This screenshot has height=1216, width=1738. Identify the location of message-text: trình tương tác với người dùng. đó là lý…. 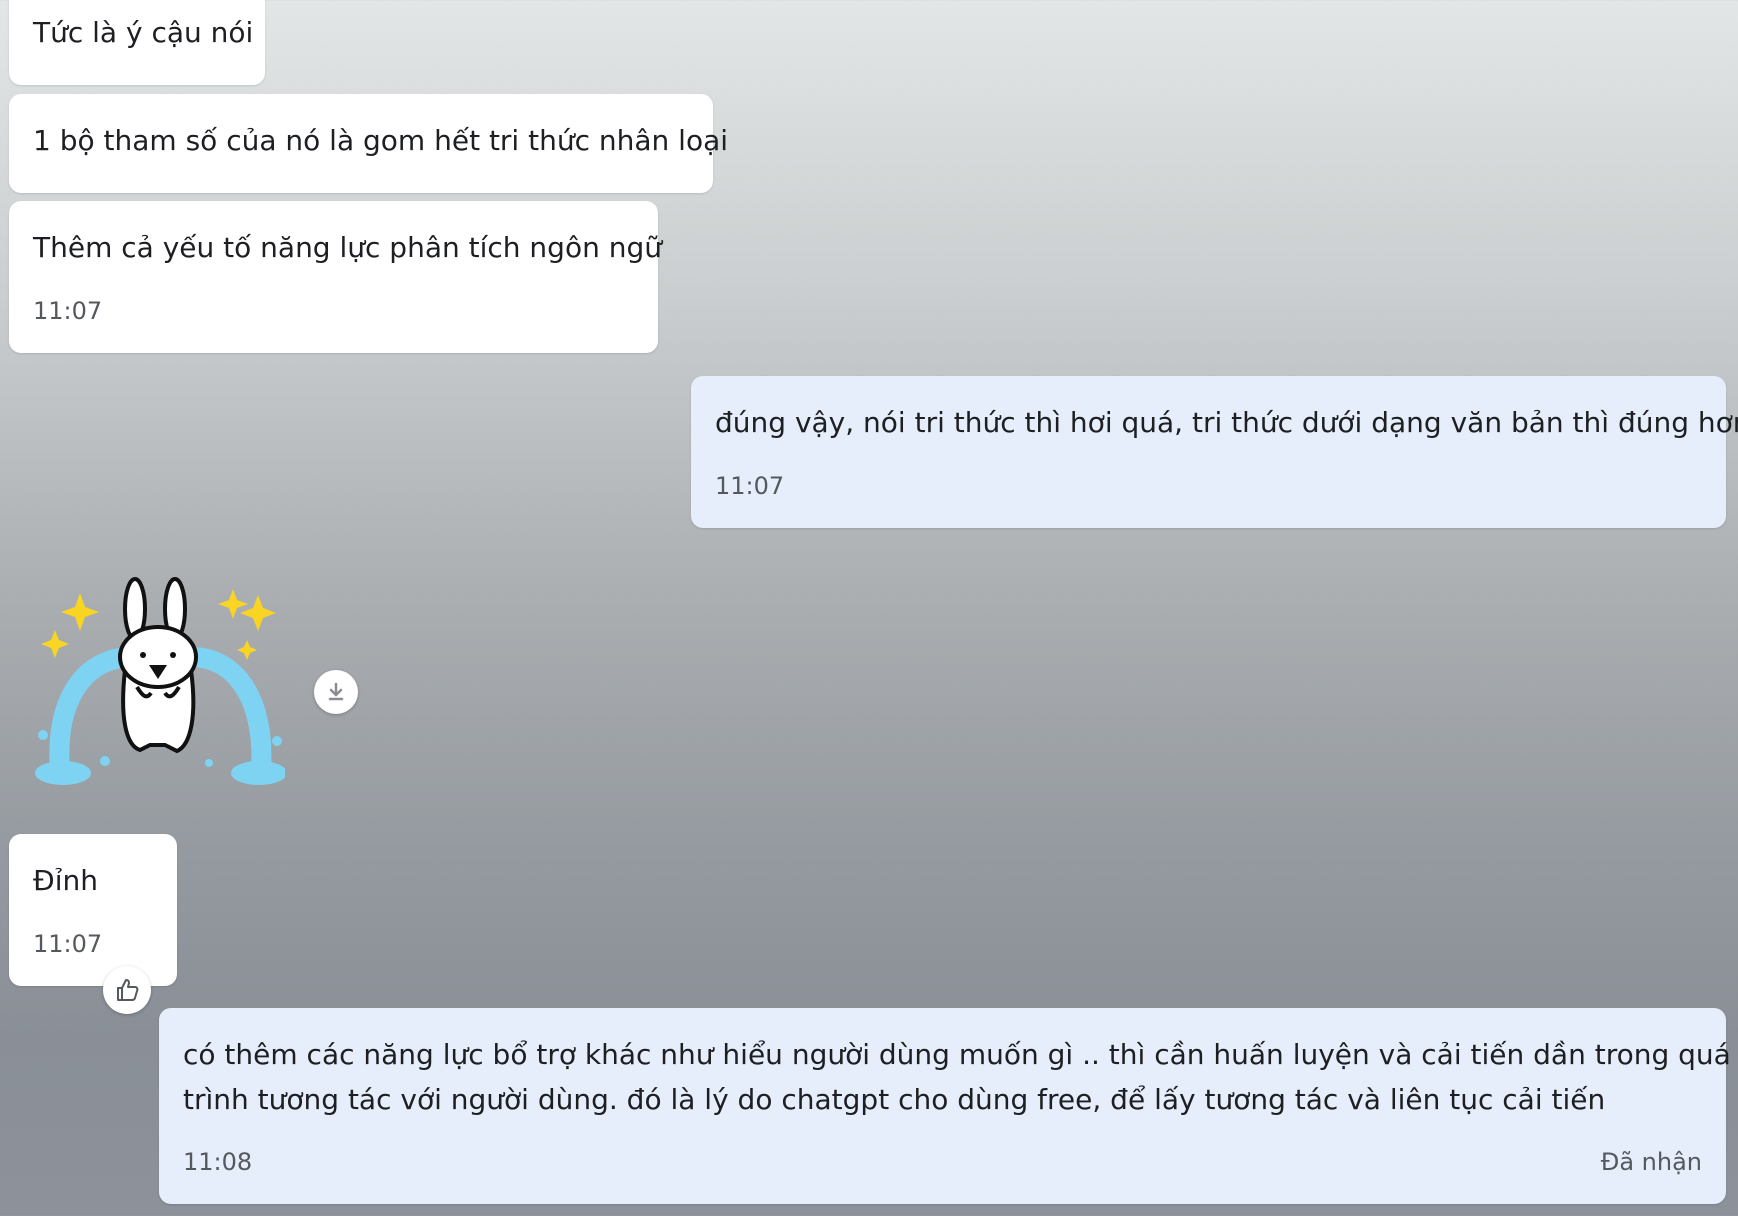
(894, 1099).